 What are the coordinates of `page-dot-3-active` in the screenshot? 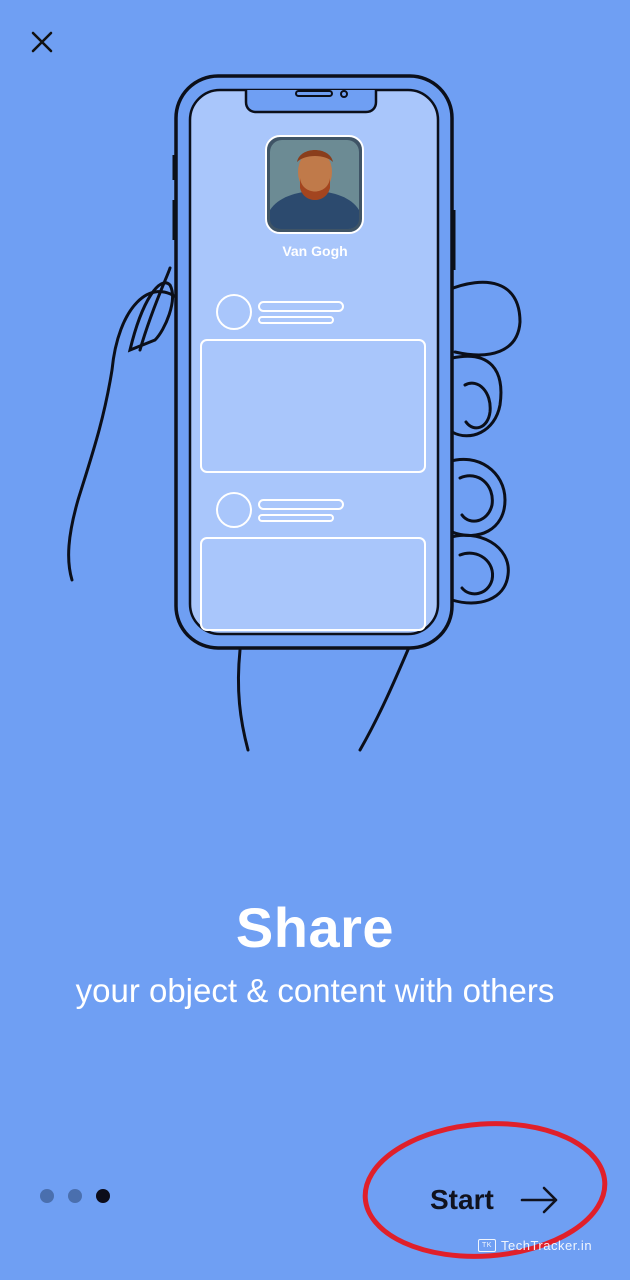 It's located at (103, 1196).